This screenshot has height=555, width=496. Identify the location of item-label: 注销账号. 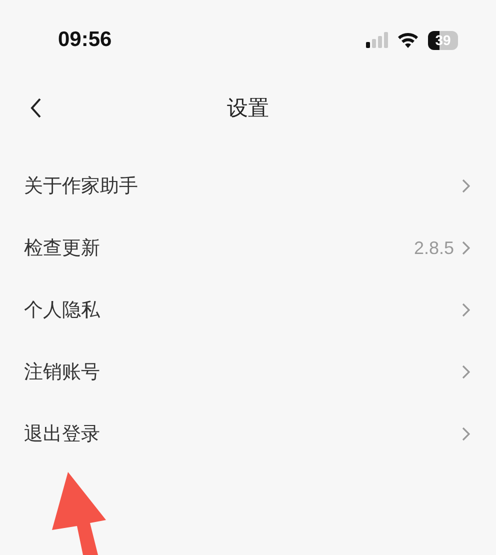
(62, 372).